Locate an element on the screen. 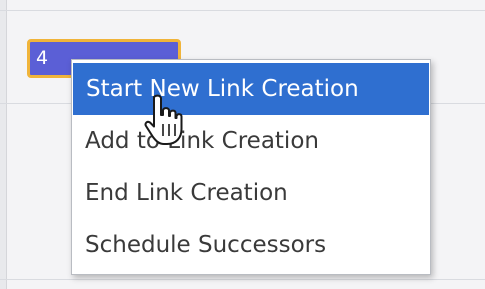  menu-item-label: Start New Link Creation is located at coordinates (222, 89).